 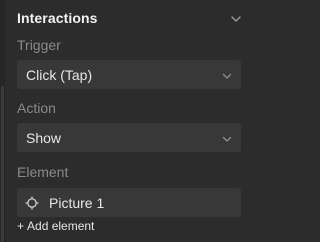 What do you see at coordinates (39, 45) in the screenshot?
I see `trigger-label: Trigger` at bounding box center [39, 45].